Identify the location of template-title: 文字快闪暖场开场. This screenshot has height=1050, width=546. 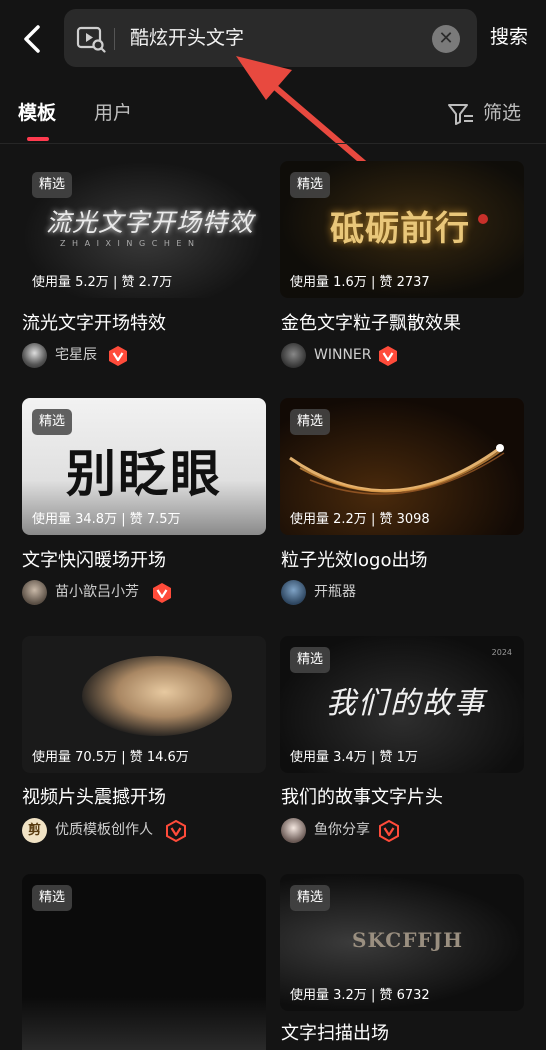
(94, 561).